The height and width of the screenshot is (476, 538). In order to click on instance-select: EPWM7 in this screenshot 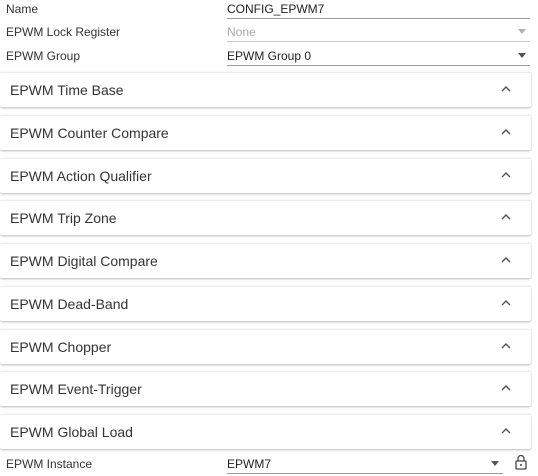, I will do `click(365, 464)`.